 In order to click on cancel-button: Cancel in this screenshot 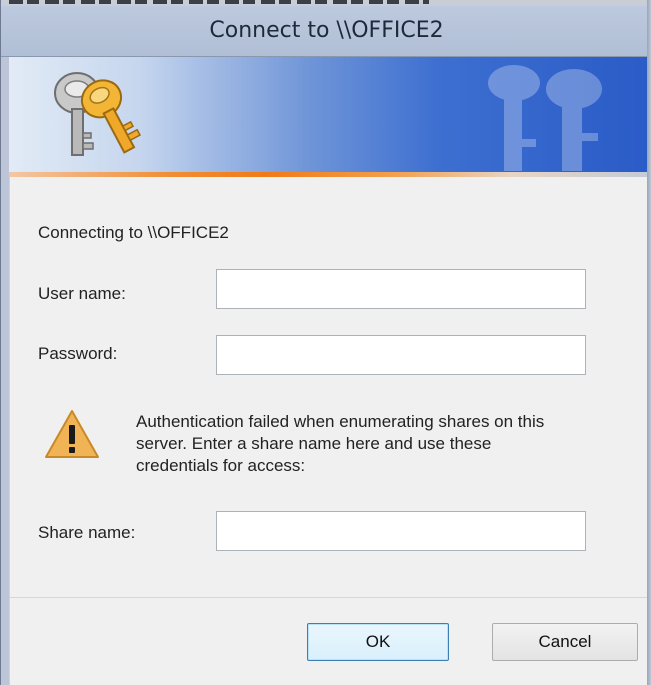, I will do `click(565, 642)`.